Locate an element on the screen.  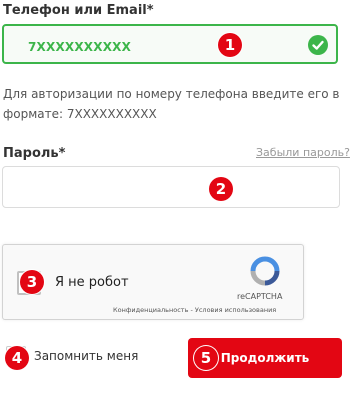
phone-value: 7XXXXXXXXXX is located at coordinates (80, 47).